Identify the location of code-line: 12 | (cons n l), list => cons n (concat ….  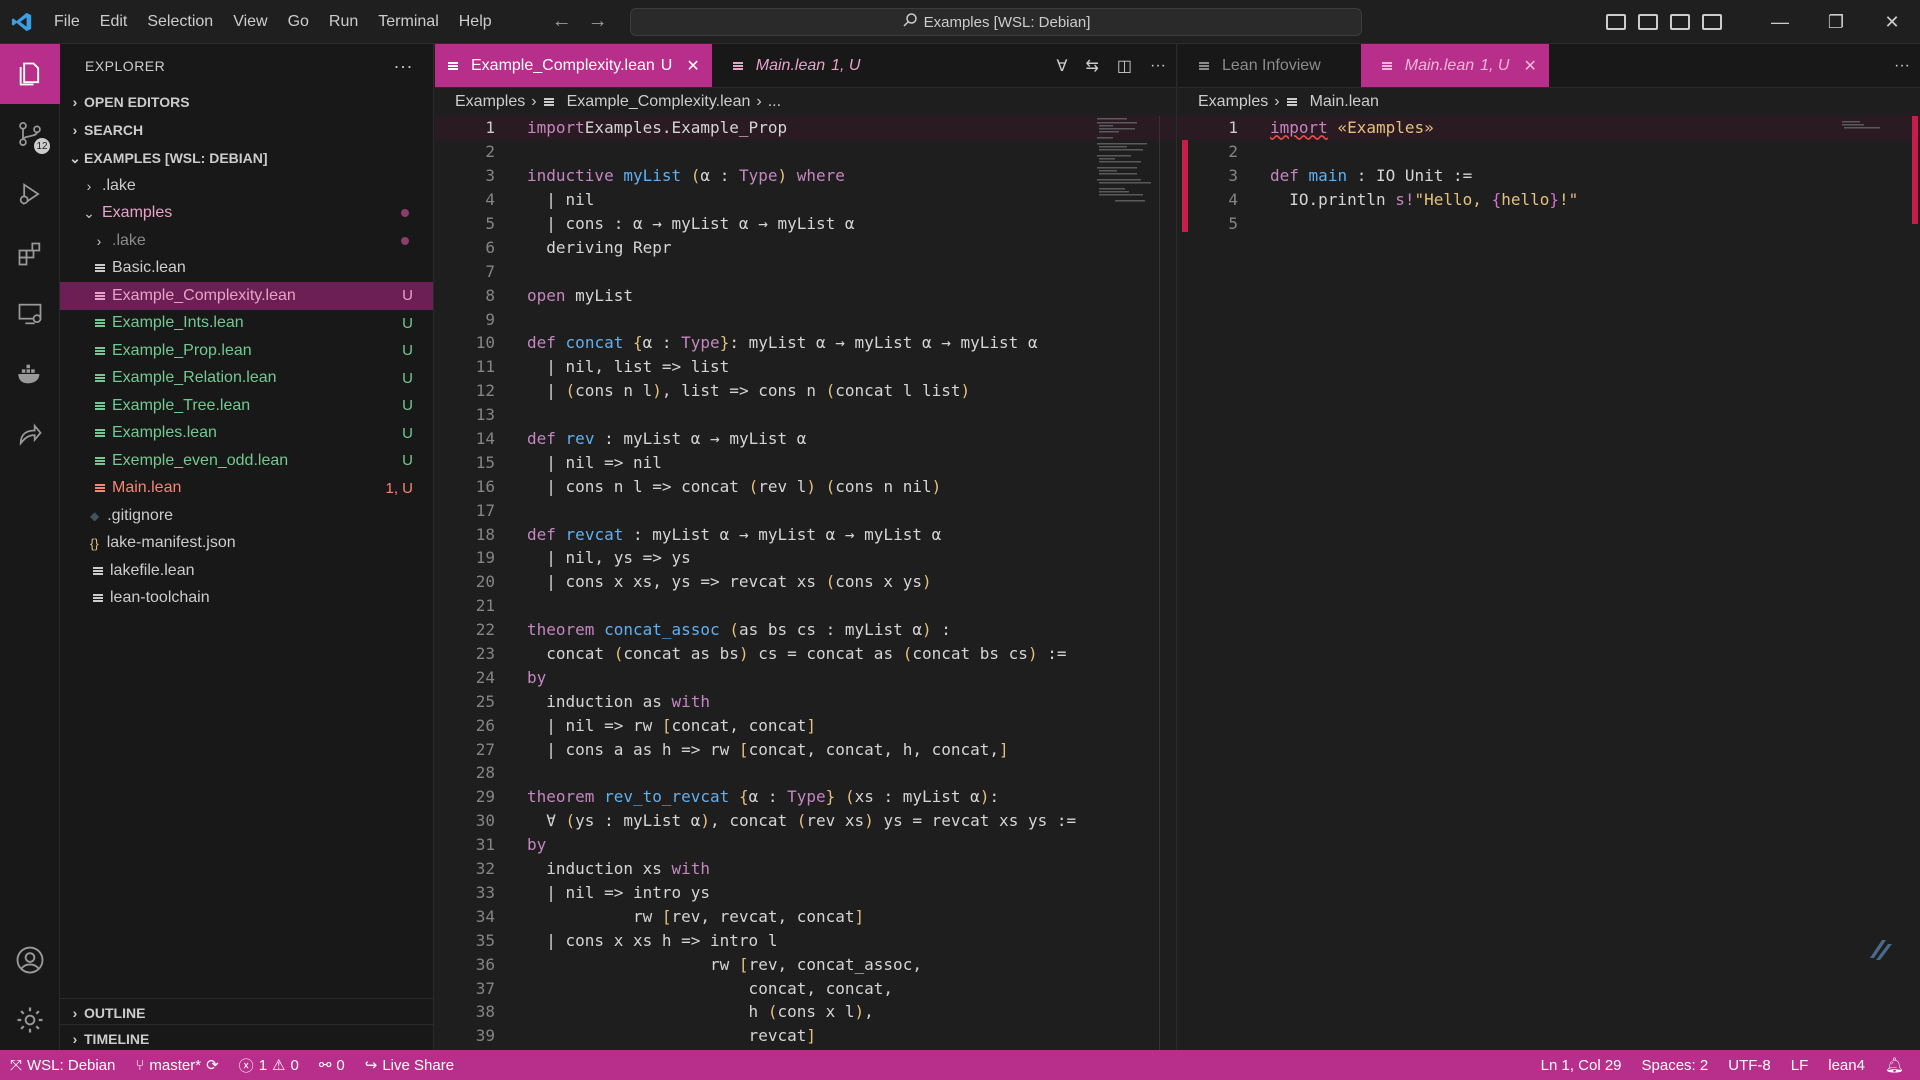
(805, 391).